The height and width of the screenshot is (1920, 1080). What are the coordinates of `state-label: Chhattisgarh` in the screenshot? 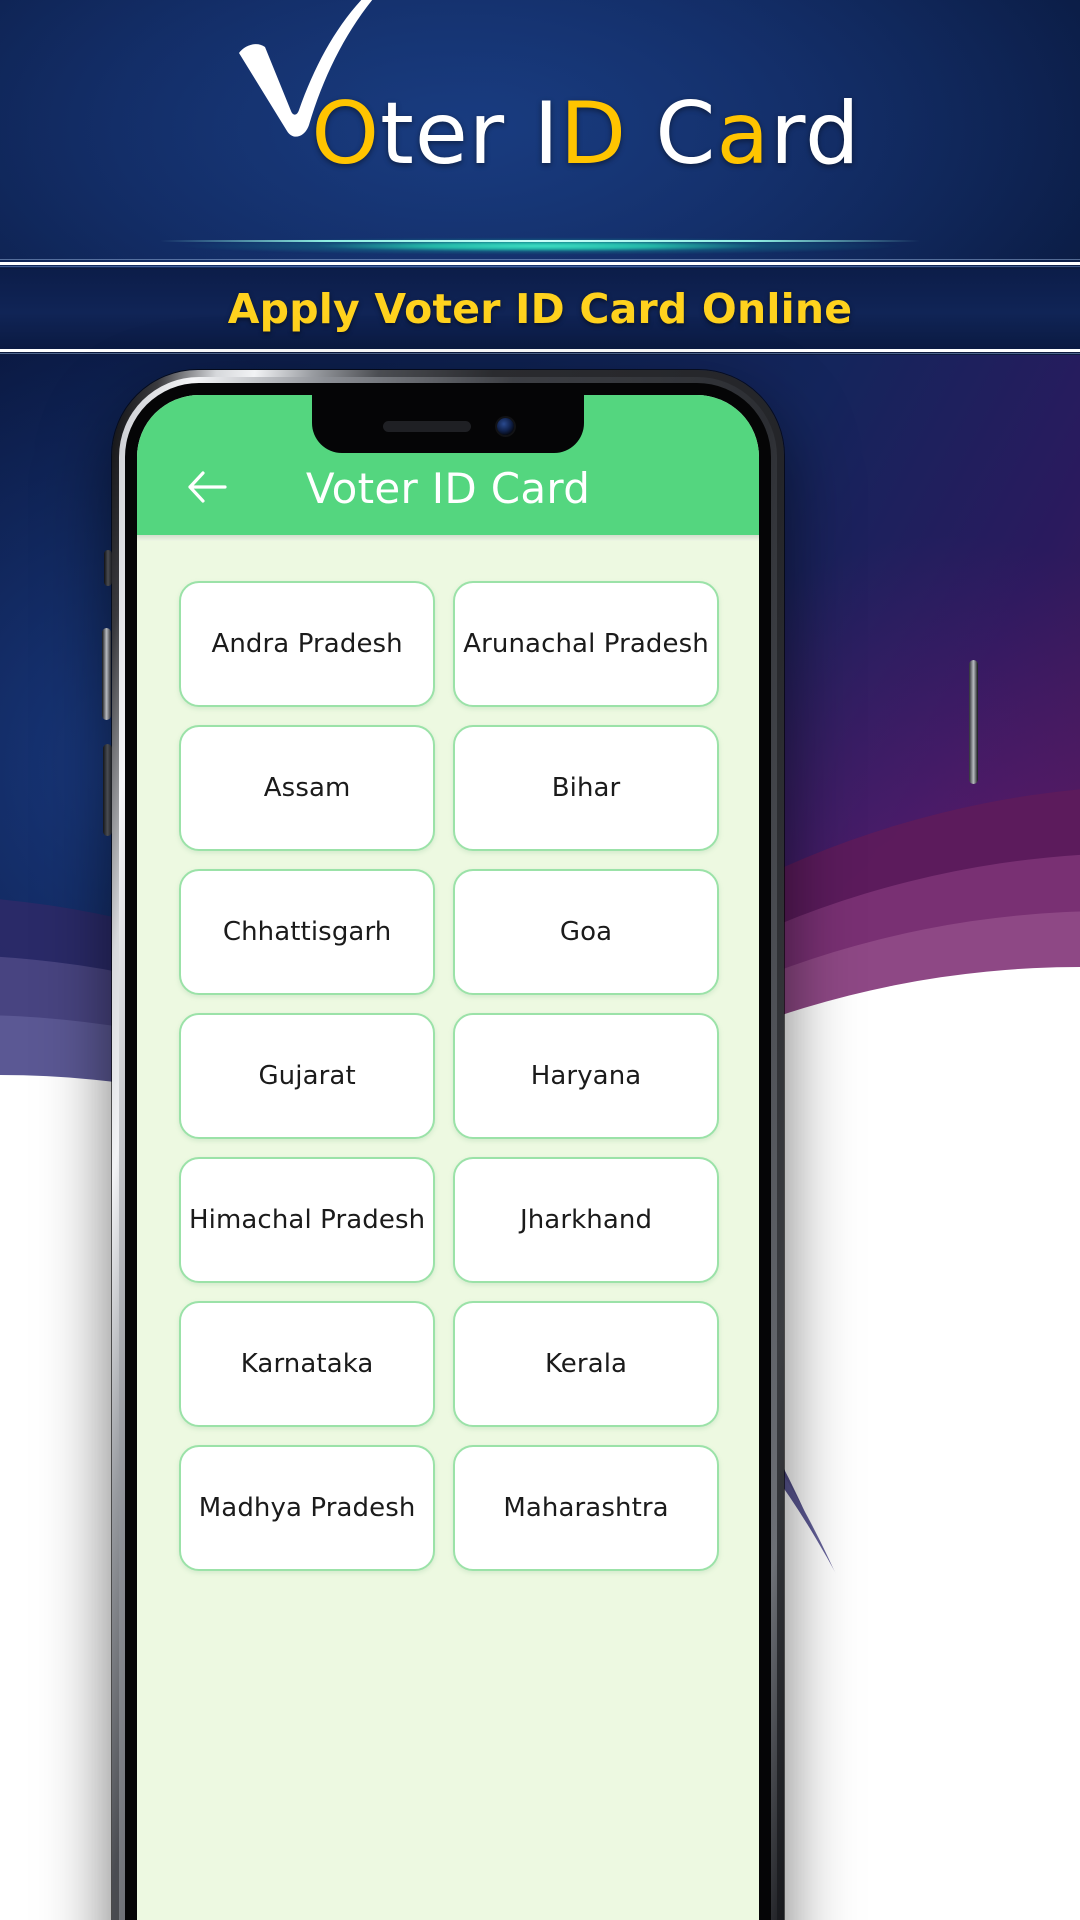 It's located at (307, 932).